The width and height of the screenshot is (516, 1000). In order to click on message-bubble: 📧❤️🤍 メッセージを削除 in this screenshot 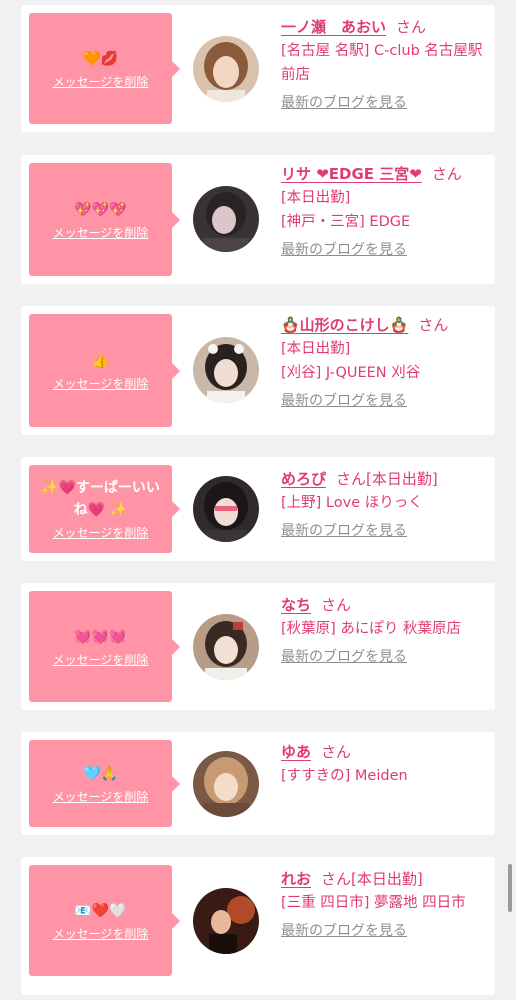, I will do `click(104, 920)`.